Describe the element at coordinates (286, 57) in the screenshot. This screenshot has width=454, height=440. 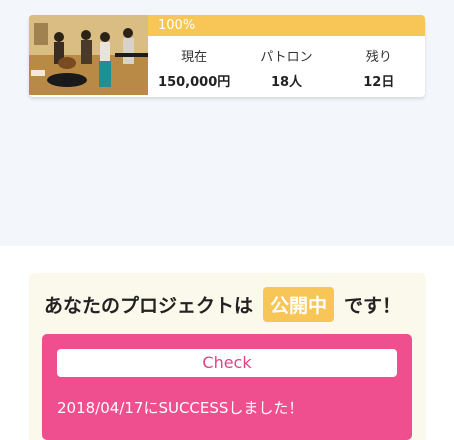
I see `stat-label: パトロン` at that location.